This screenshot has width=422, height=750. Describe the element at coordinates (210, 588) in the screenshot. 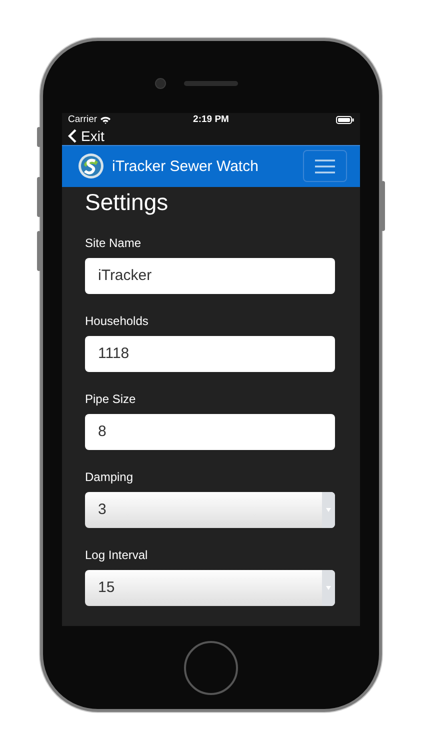

I see `dropdown-field: 15` at that location.